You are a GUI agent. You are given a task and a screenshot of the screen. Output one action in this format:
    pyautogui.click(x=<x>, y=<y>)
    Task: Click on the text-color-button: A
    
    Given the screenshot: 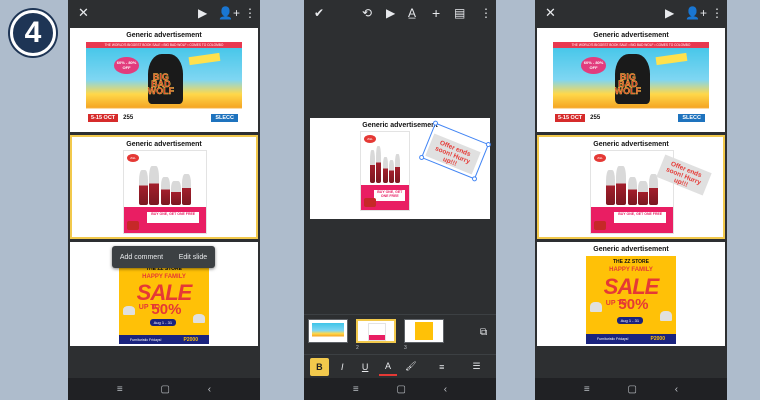 What is the action you would take?
    pyautogui.click(x=388, y=367)
    